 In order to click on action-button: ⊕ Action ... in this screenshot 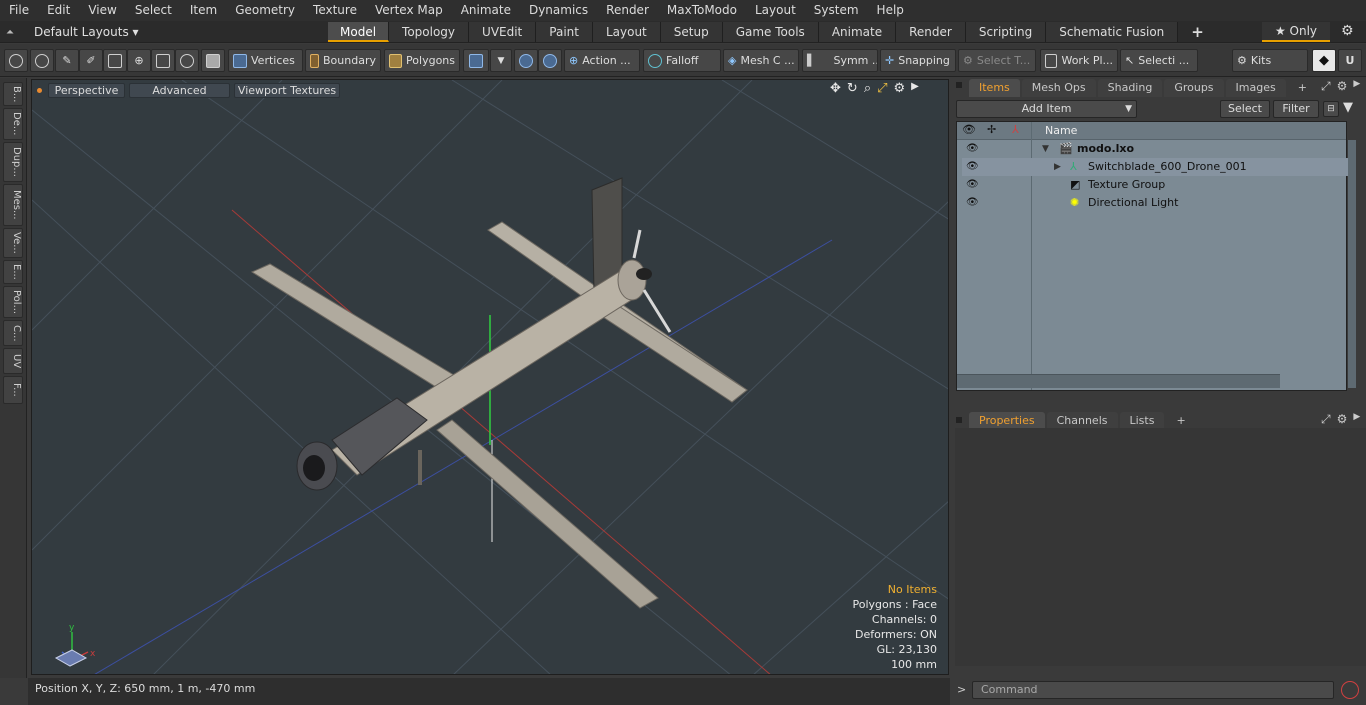, I will do `click(602, 60)`.